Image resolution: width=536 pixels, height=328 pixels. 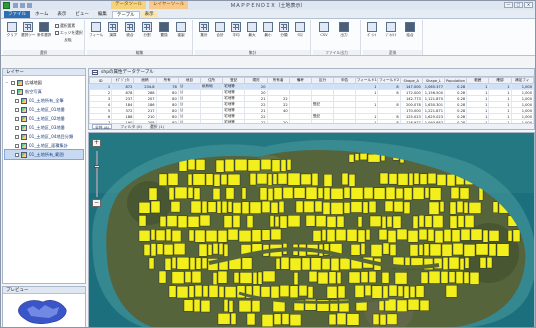 I want to click on tab-home: ホーム, so click(x=41, y=14).